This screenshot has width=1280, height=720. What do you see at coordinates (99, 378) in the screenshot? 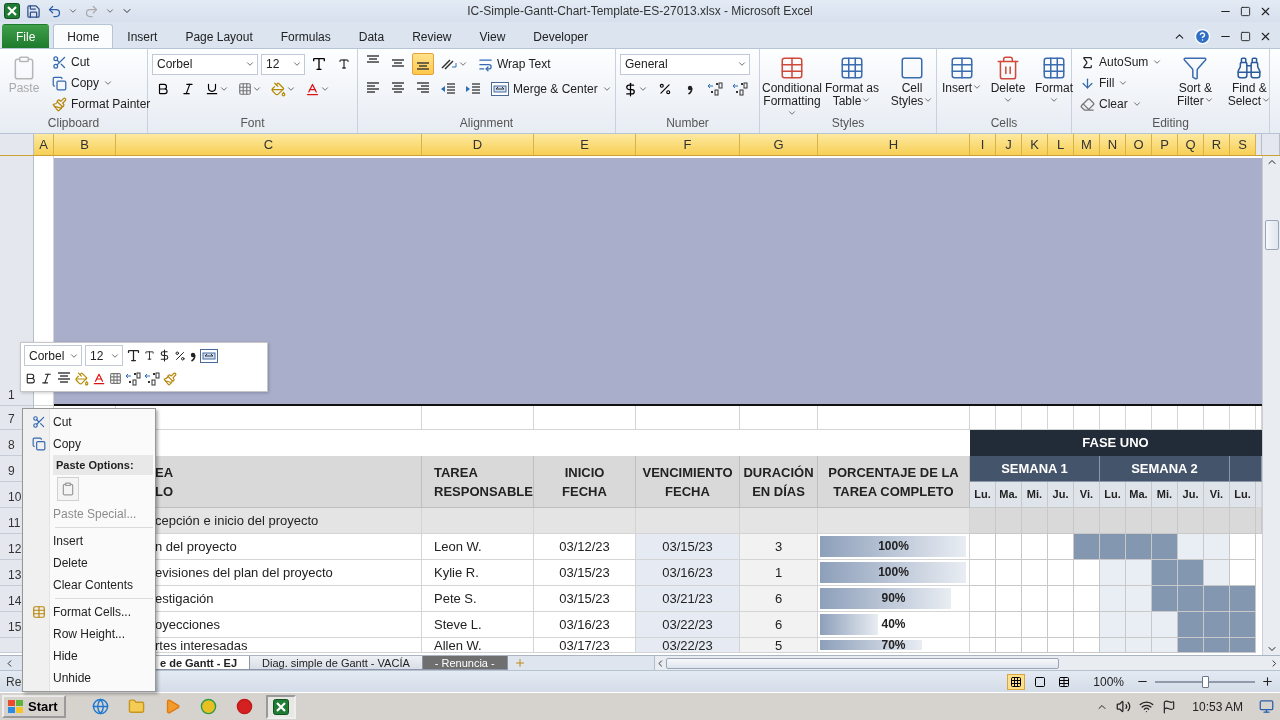
I see `font-color-icon` at bounding box center [99, 378].